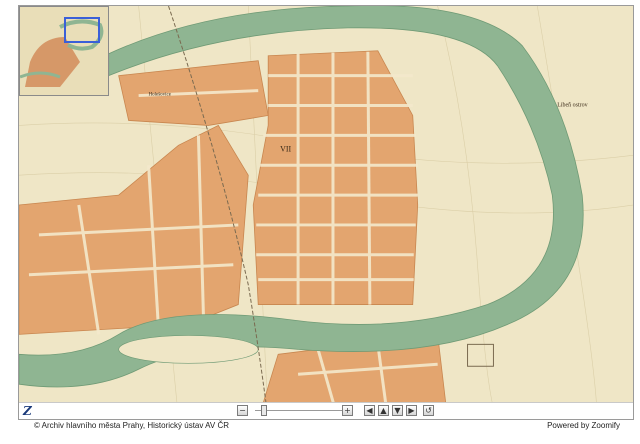  I want to click on pan-up-button: ▲, so click(383, 410).